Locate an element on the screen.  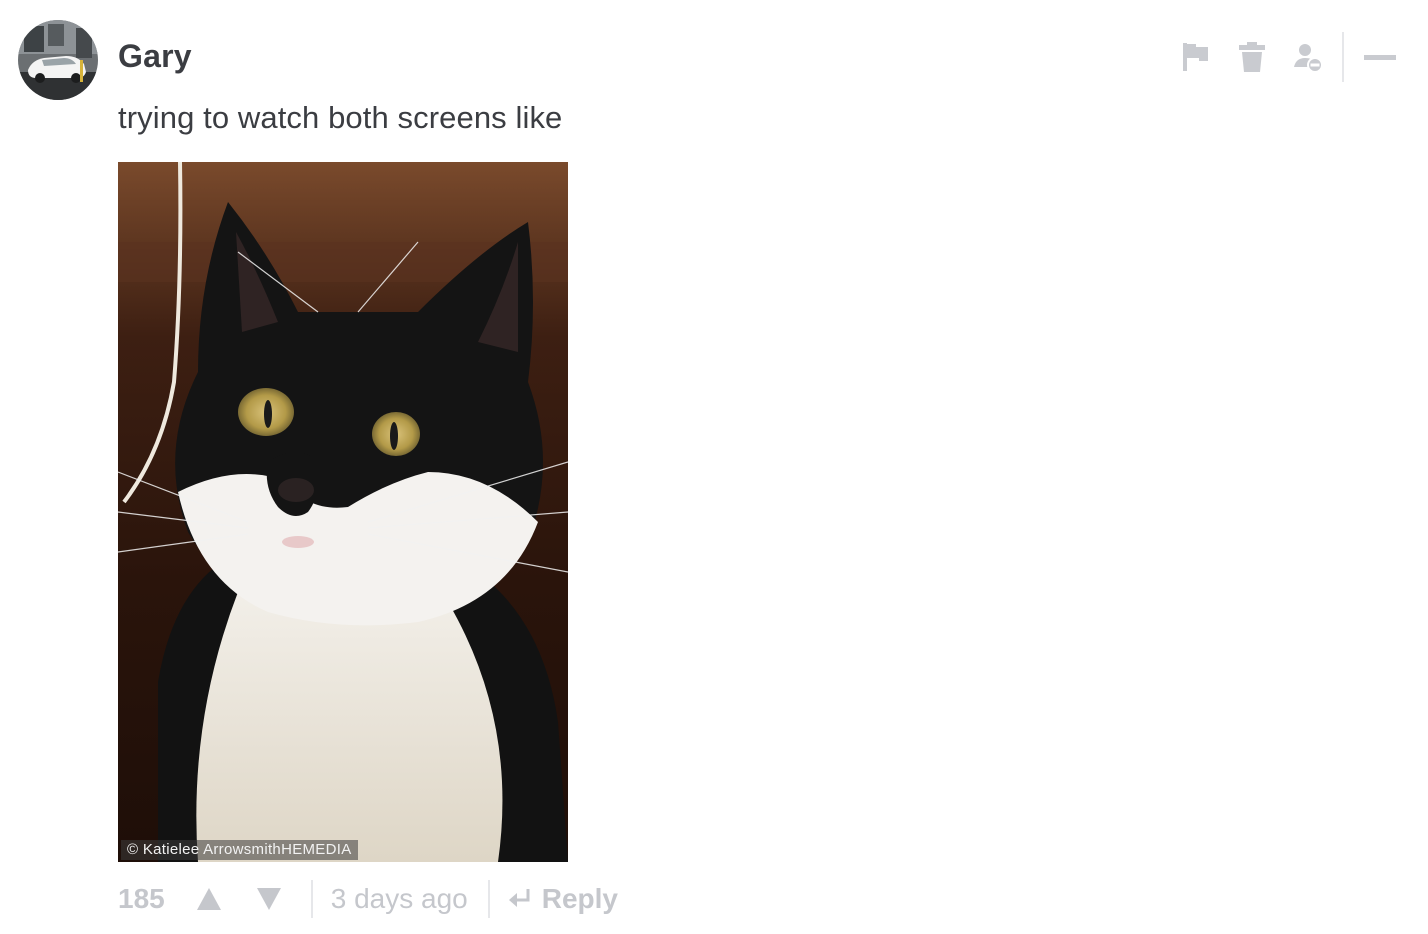
reply-button: Reply is located at coordinates (563, 899).